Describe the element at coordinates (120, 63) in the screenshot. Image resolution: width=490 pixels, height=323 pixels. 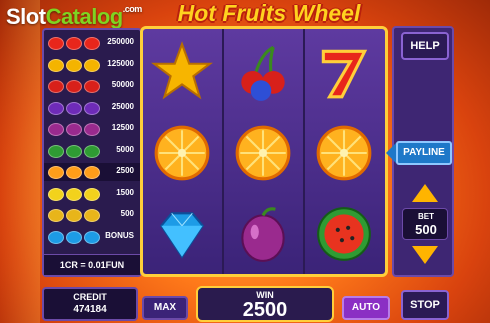
I see `paytable-value: 125000` at that location.